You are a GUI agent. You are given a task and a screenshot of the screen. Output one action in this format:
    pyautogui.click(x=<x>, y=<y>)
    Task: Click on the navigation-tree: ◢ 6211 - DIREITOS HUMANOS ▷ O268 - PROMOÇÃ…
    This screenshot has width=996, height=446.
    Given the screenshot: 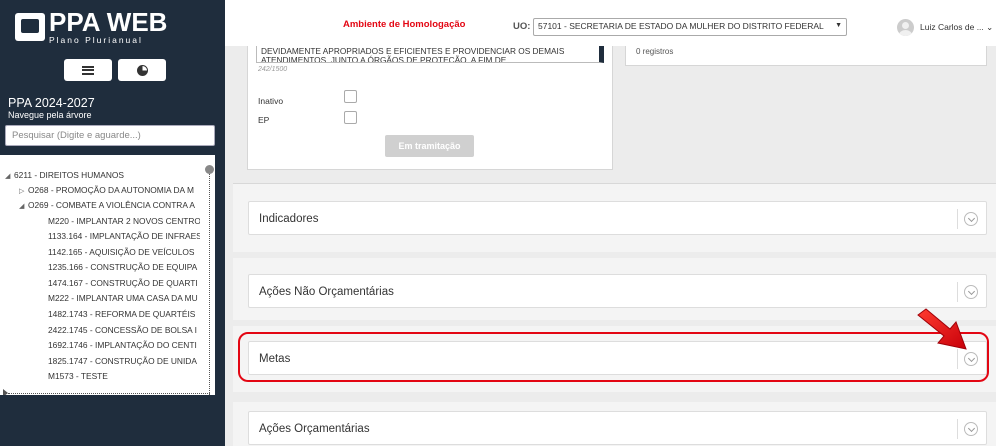 What is the action you would take?
    pyautogui.click(x=107, y=275)
    